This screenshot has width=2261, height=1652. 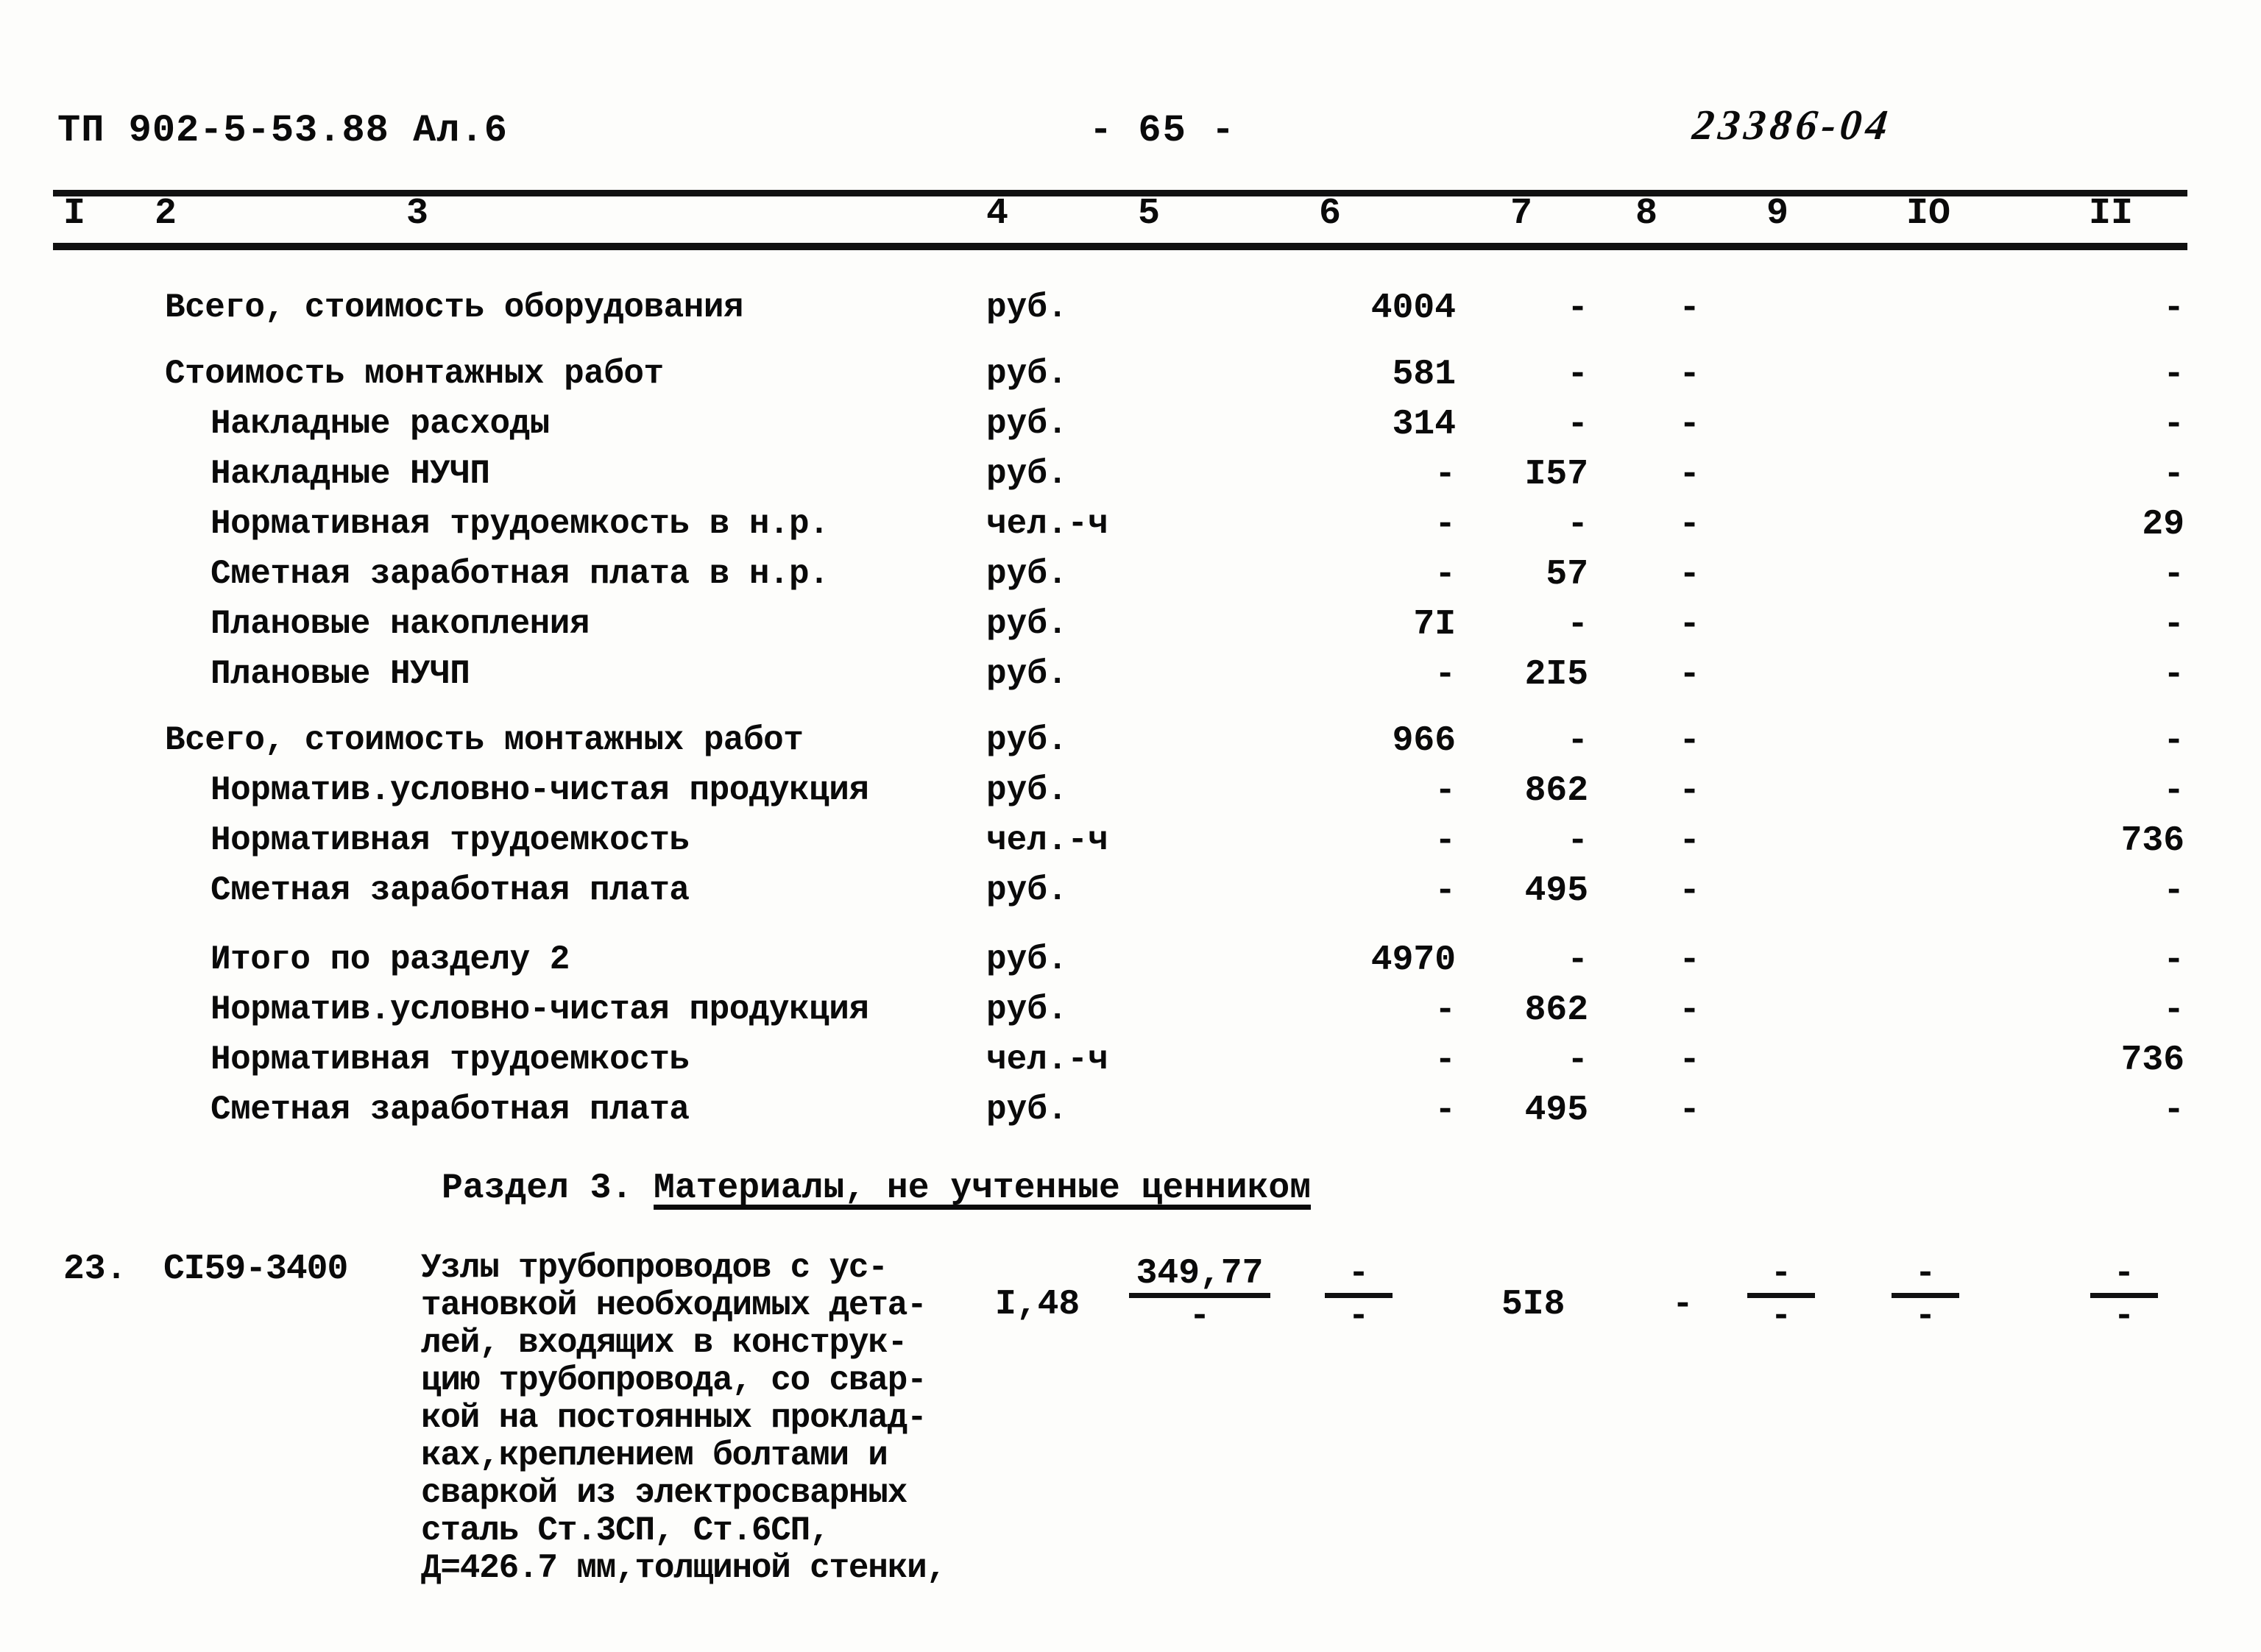 What do you see at coordinates (1130, 630) in the screenshot?
I see `table-row: Плановые накопления руб. 7I - - -` at bounding box center [1130, 630].